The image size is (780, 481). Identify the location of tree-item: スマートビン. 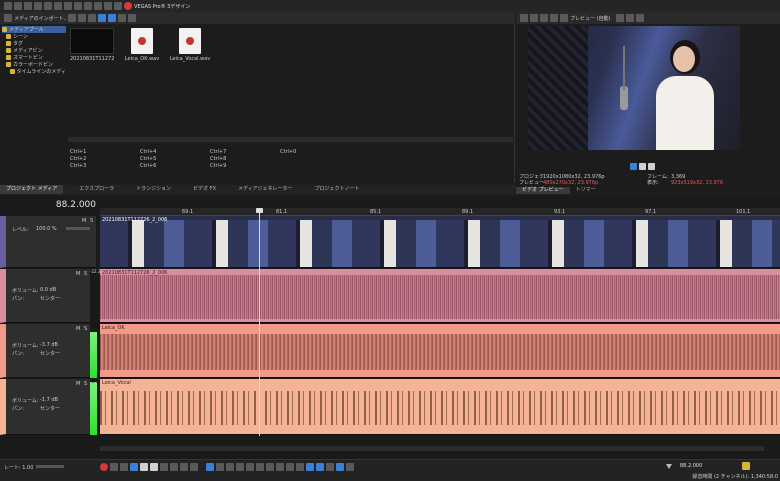
(34, 57).